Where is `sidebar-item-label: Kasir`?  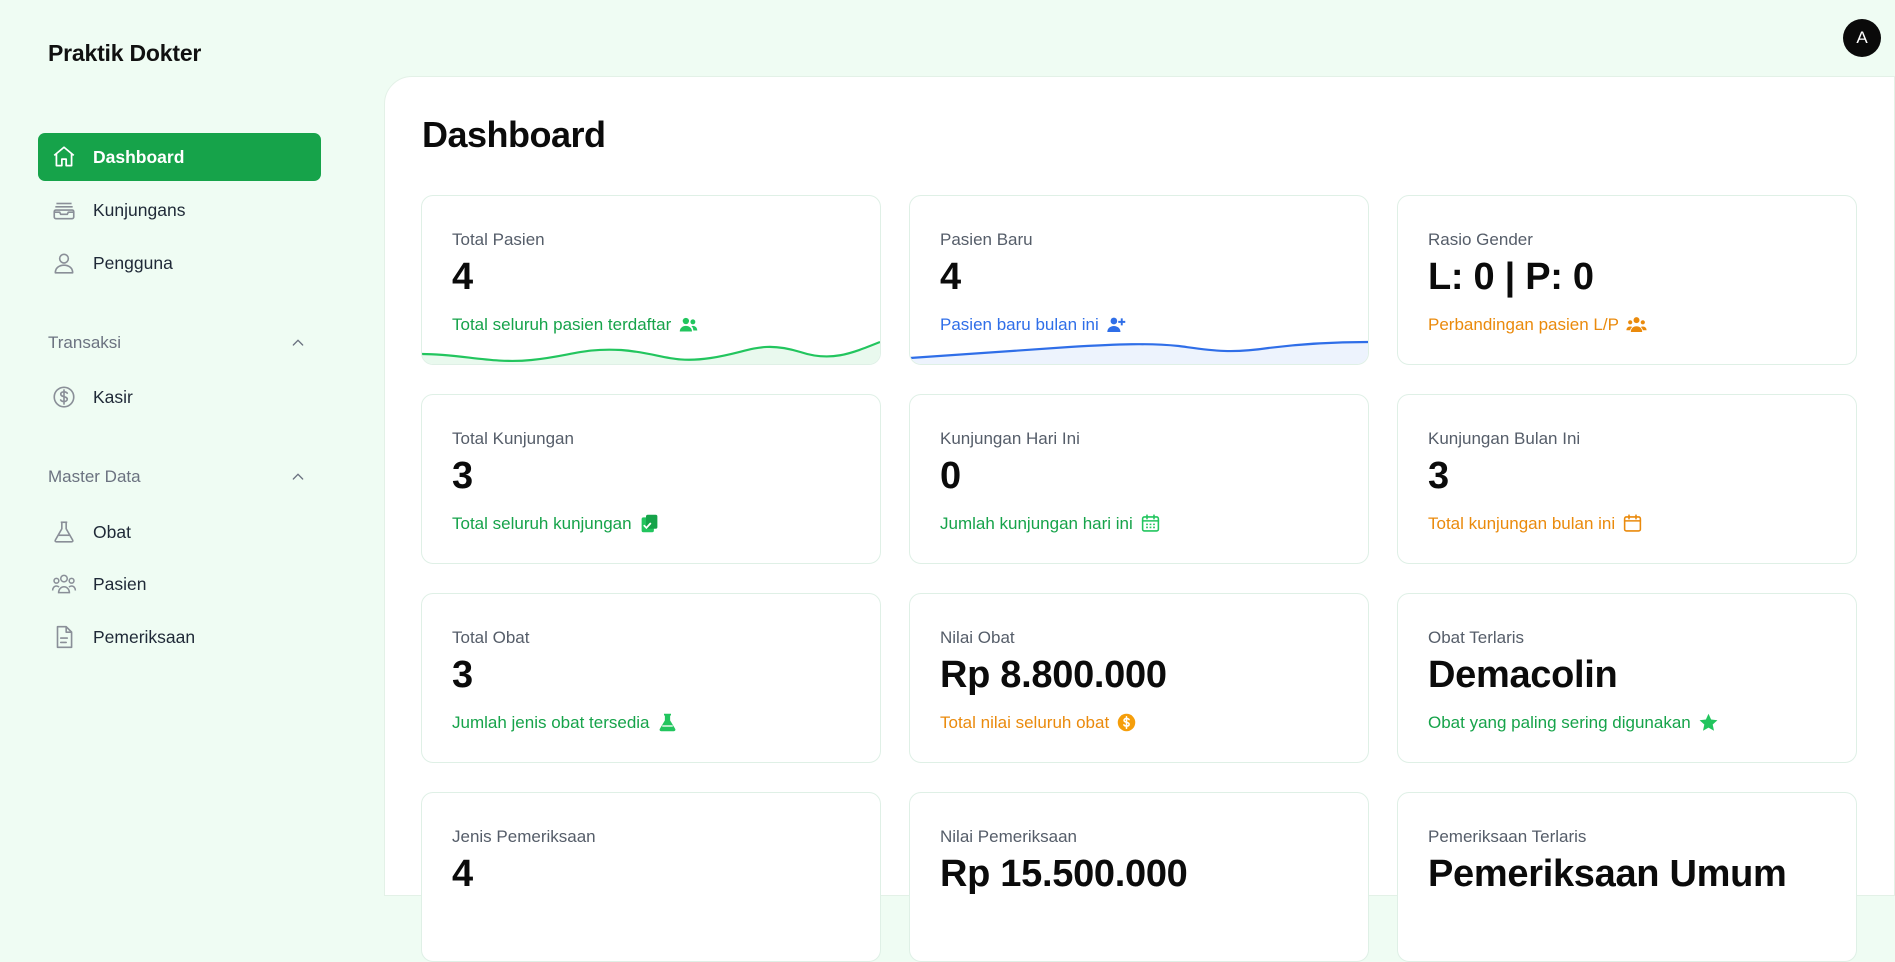
sidebar-item-label: Kasir is located at coordinates (113, 396).